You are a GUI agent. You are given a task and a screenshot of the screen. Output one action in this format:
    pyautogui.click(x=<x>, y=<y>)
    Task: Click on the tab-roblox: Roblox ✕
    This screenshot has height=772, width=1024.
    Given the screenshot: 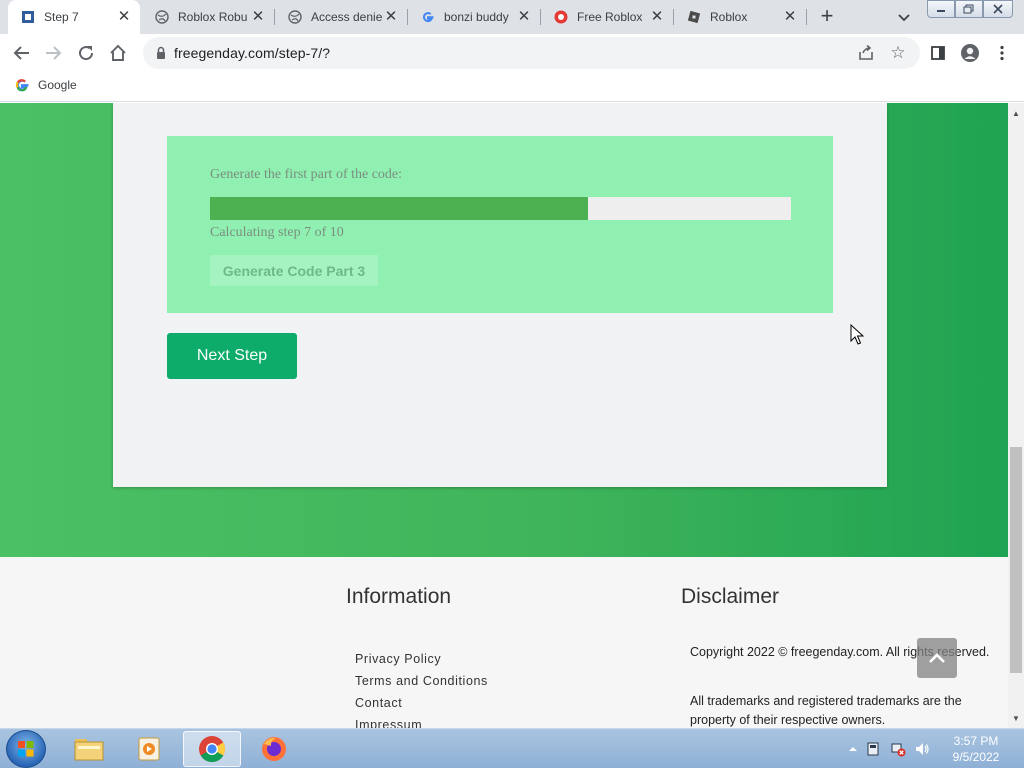 What is the action you would take?
    pyautogui.click(x=740, y=17)
    